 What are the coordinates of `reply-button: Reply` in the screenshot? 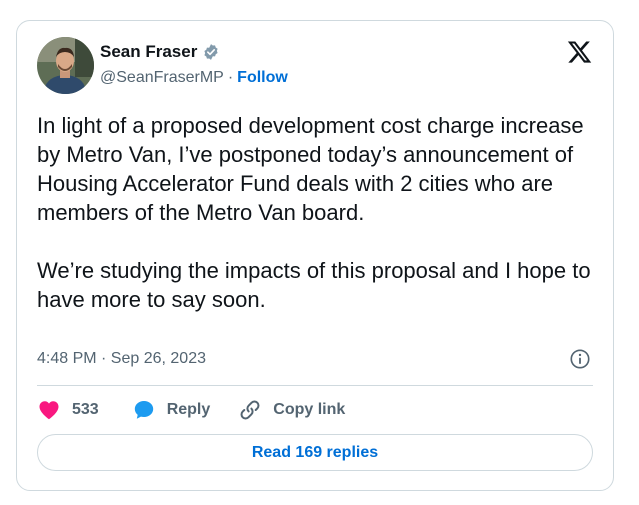 It's located at (171, 410).